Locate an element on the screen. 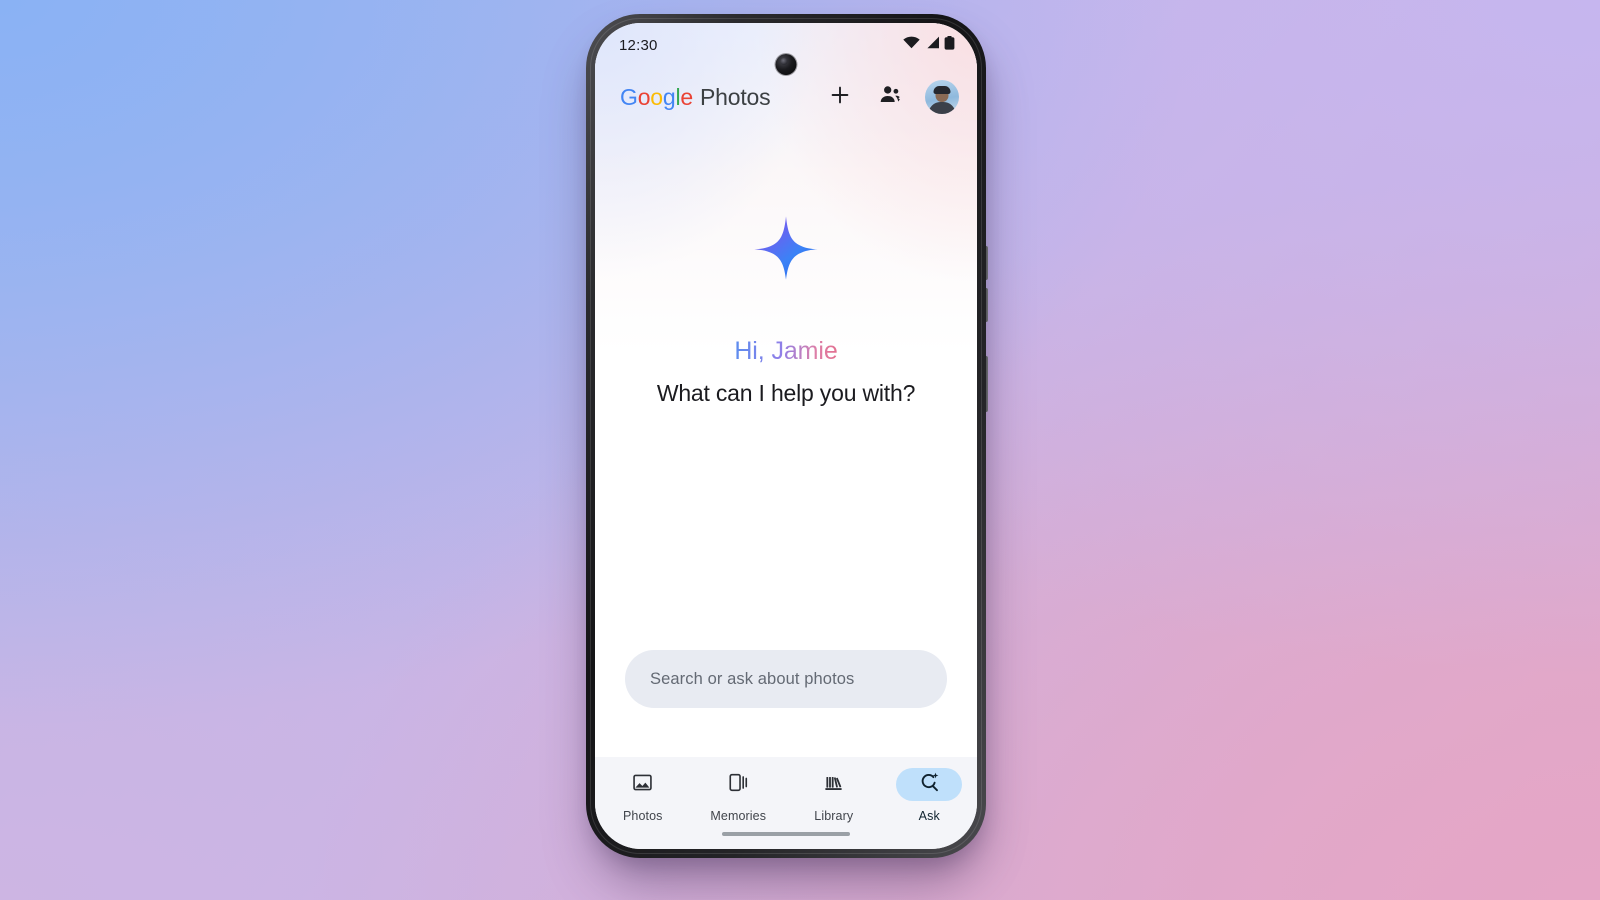 The width and height of the screenshot is (1600, 900). nav-item-memories: Memories is located at coordinates (739, 795).